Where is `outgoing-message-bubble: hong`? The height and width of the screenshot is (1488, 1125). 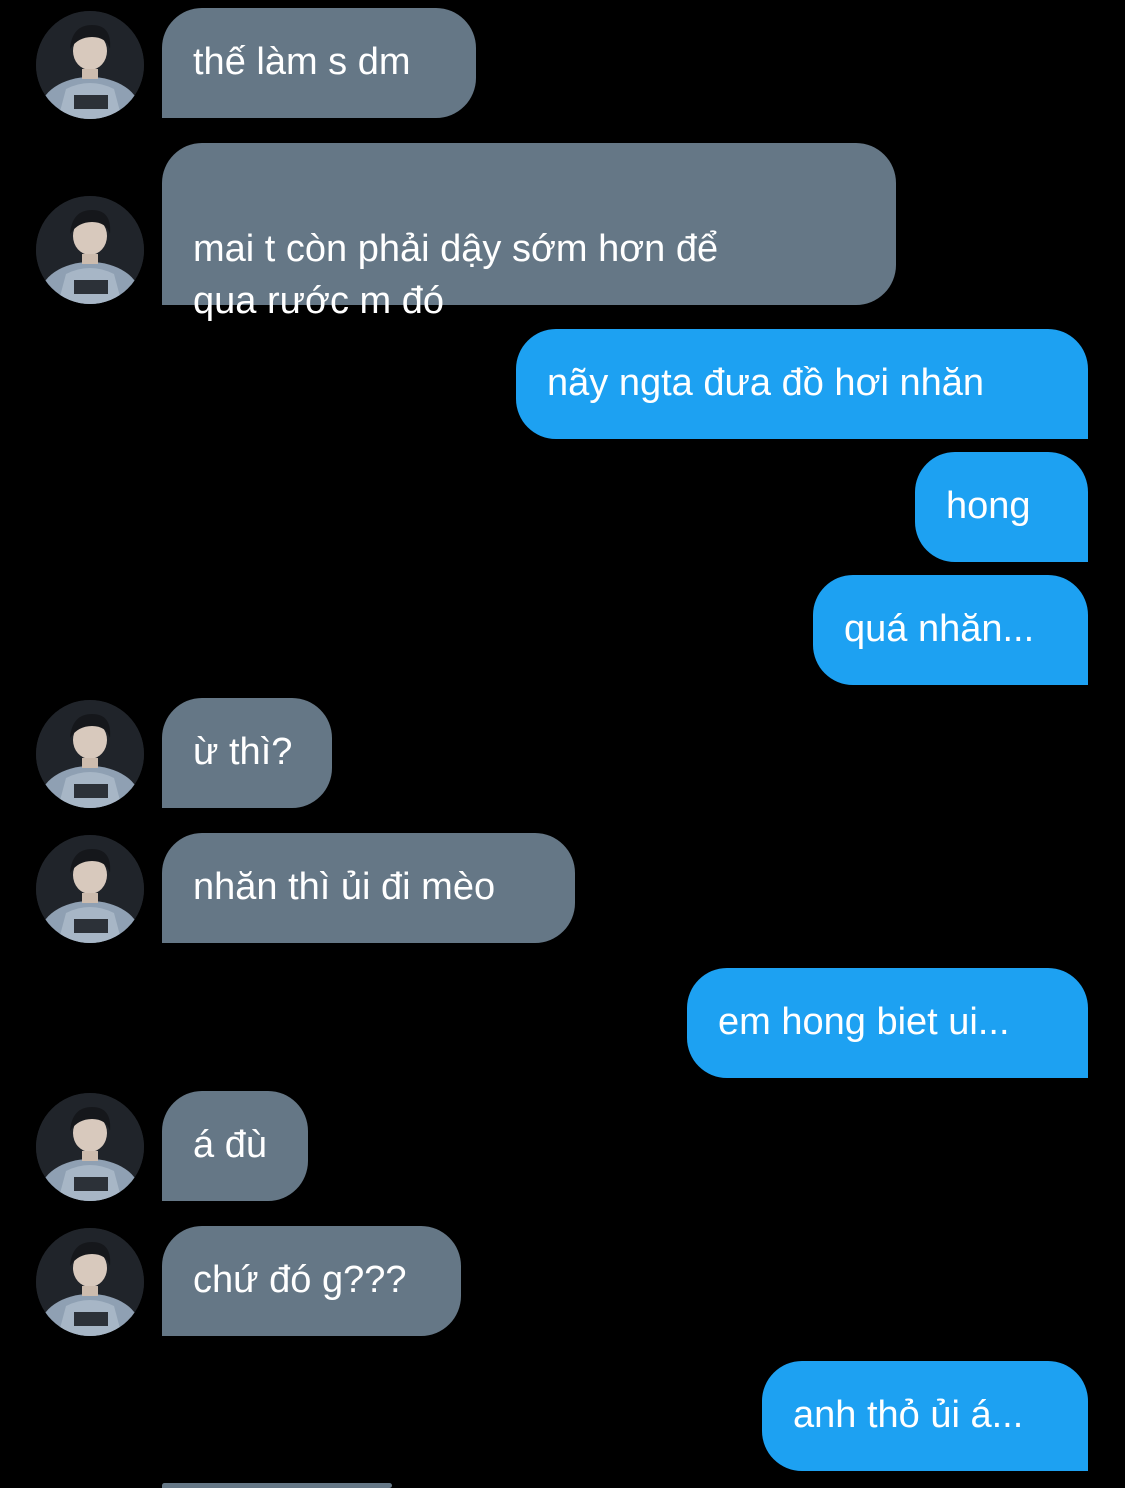 outgoing-message-bubble: hong is located at coordinates (1001, 507).